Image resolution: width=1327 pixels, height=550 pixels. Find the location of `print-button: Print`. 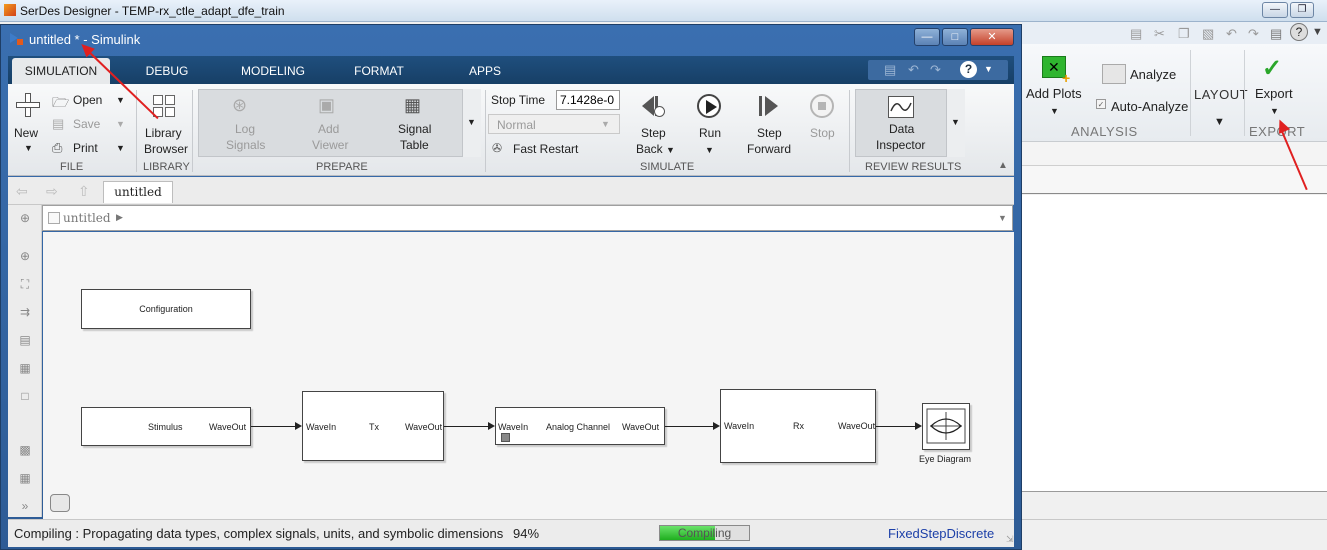

print-button: Print is located at coordinates (85, 148).